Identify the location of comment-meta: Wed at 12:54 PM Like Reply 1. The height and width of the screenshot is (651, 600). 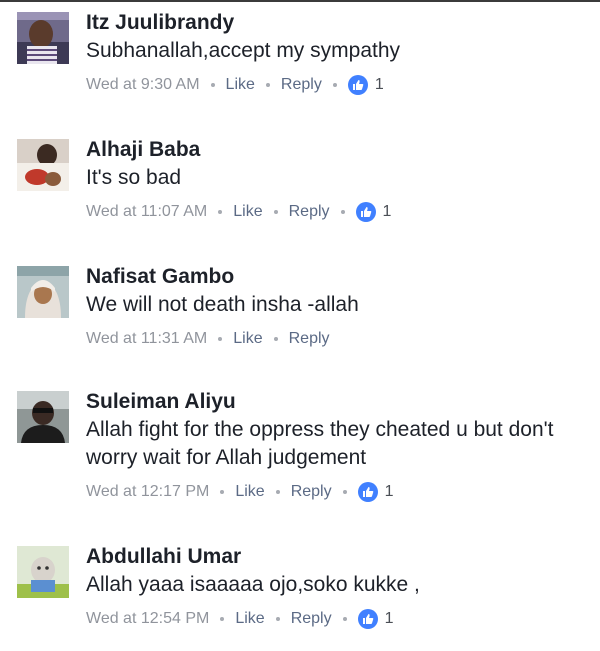
(333, 619).